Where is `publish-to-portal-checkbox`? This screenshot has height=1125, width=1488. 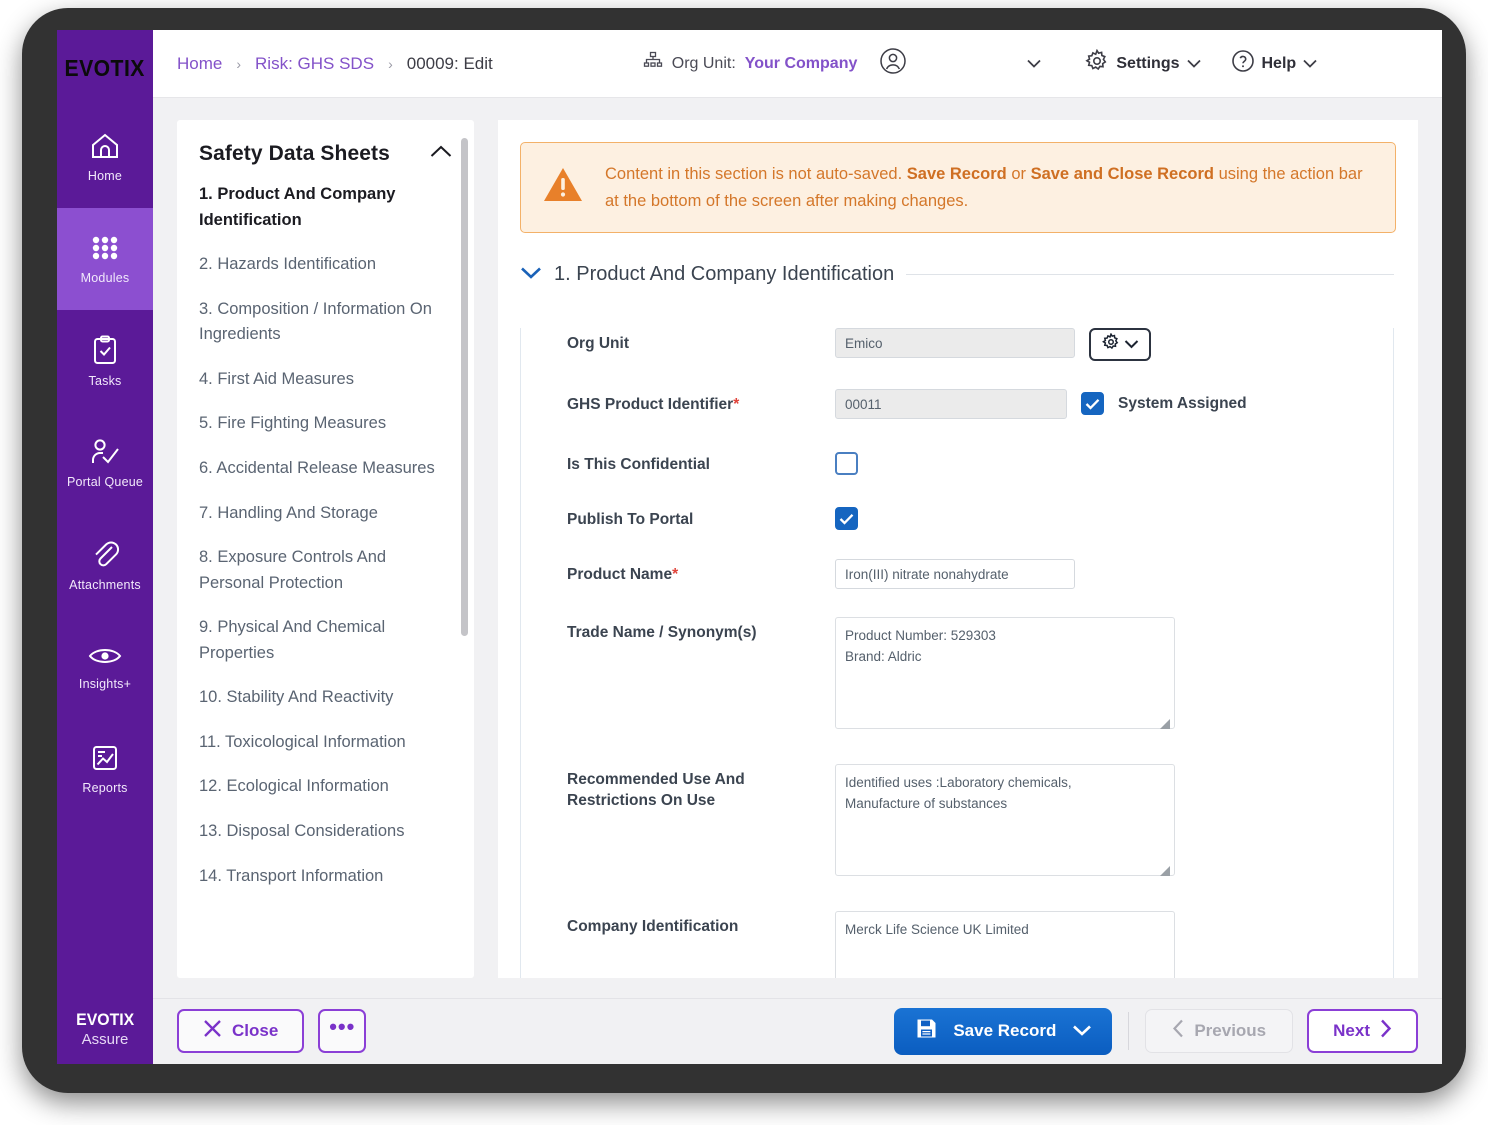 publish-to-portal-checkbox is located at coordinates (846, 519).